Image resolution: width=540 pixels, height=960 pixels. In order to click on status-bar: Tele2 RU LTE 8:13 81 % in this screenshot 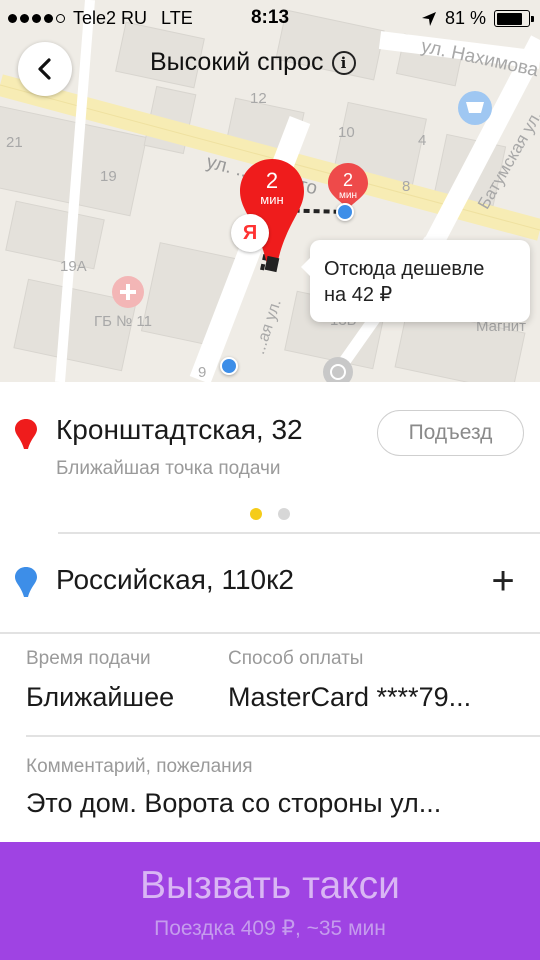, I will do `click(270, 18)`.